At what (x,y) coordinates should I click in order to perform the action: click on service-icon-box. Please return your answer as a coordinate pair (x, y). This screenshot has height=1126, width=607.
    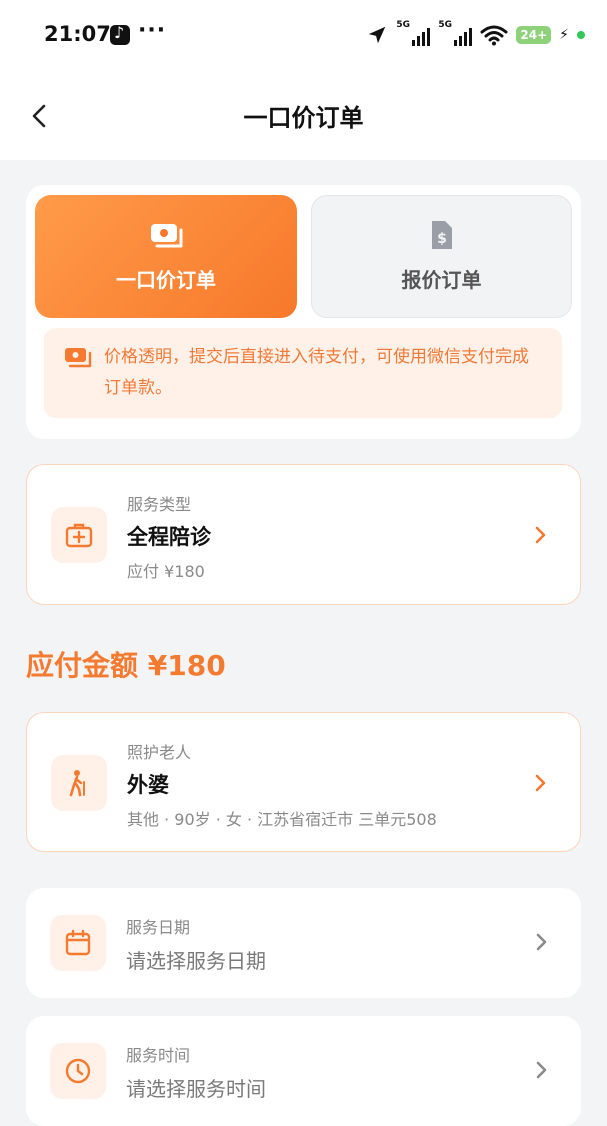
    Looking at the image, I should click on (79, 535).